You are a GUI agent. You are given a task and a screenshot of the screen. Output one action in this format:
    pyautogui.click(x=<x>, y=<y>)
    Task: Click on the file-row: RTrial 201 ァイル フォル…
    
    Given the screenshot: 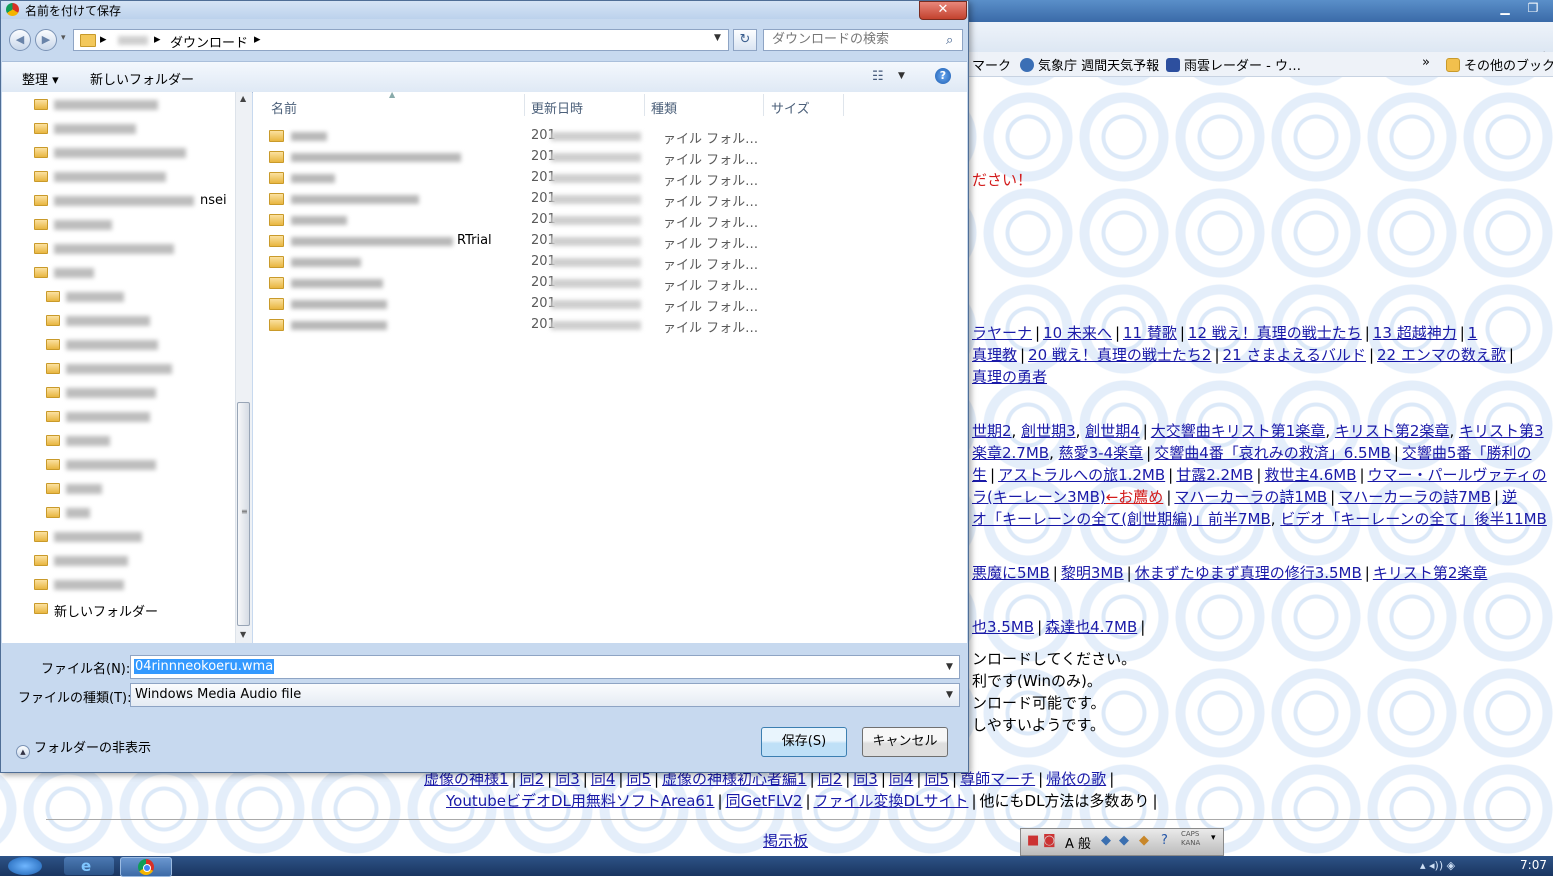 What is the action you would take?
    pyautogui.click(x=529, y=241)
    